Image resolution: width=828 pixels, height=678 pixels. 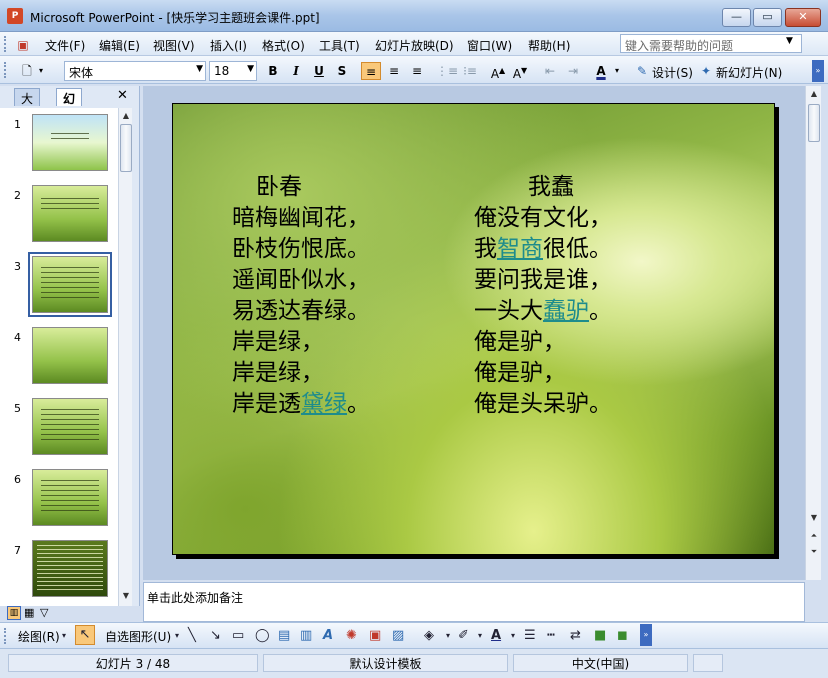 I want to click on slide-thumb-4: 4, so click(x=59, y=356).